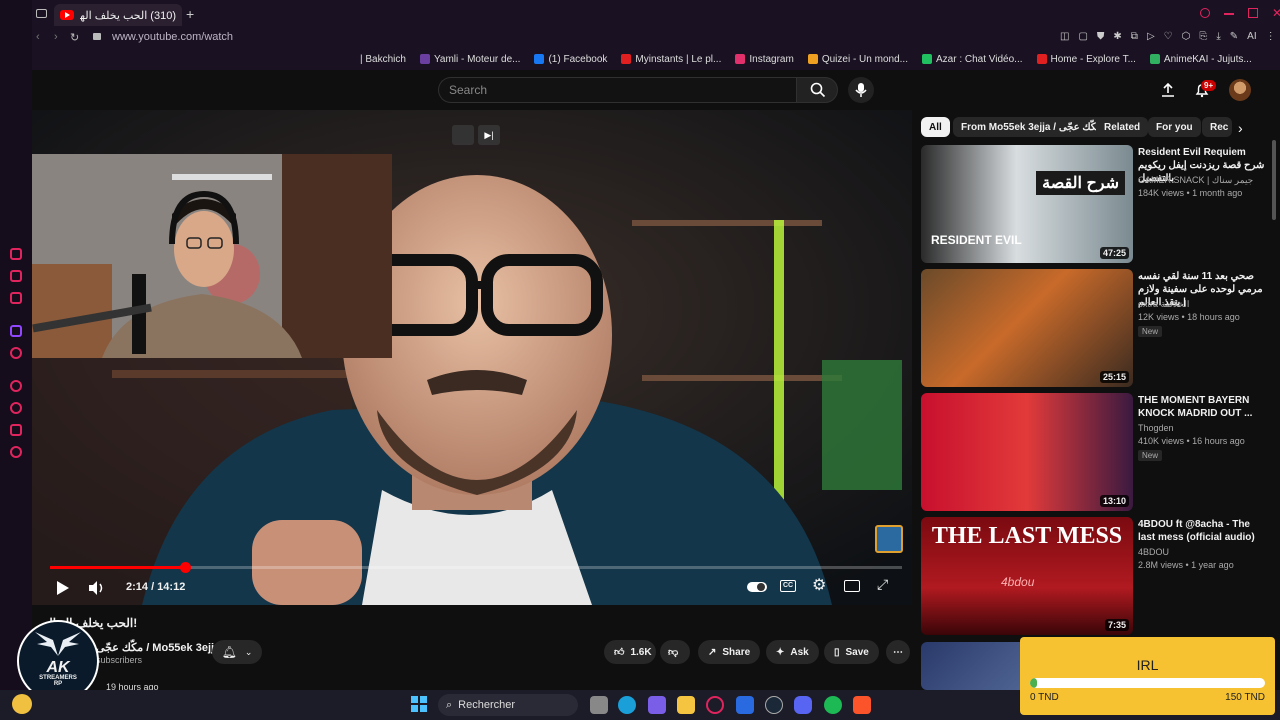 This screenshot has height=720, width=1280. I want to click on opera-gx-icon, so click(715, 705).